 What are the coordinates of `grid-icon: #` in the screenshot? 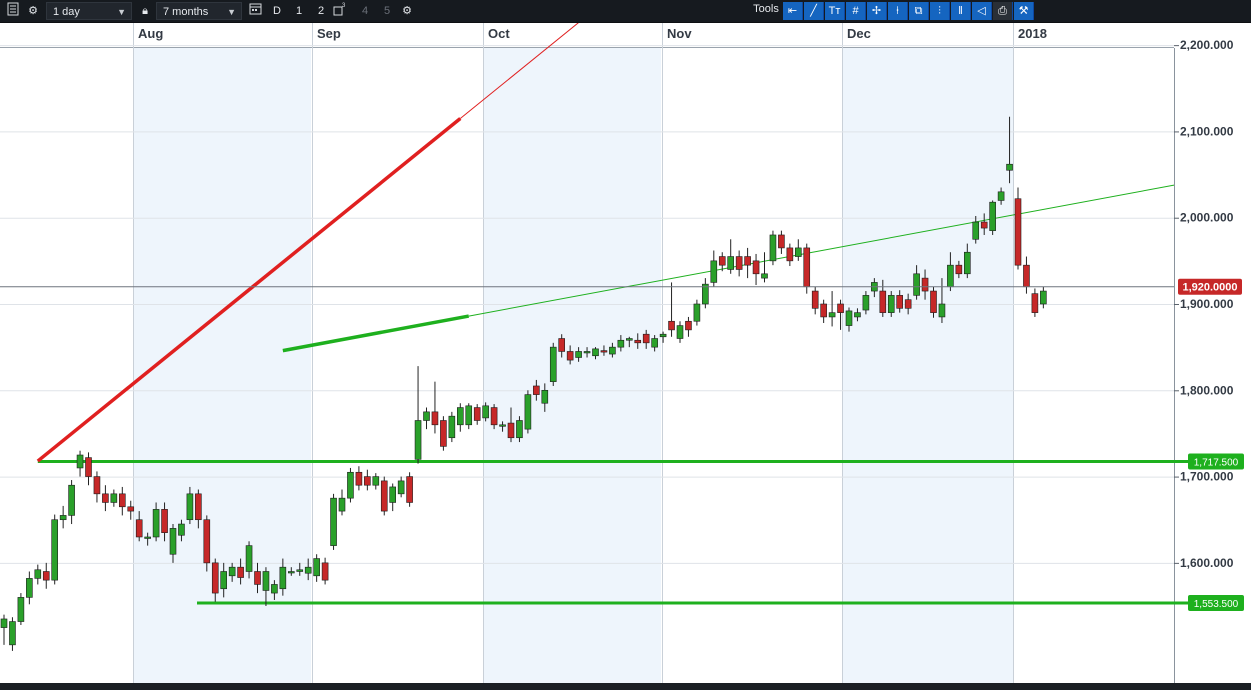 It's located at (856, 11).